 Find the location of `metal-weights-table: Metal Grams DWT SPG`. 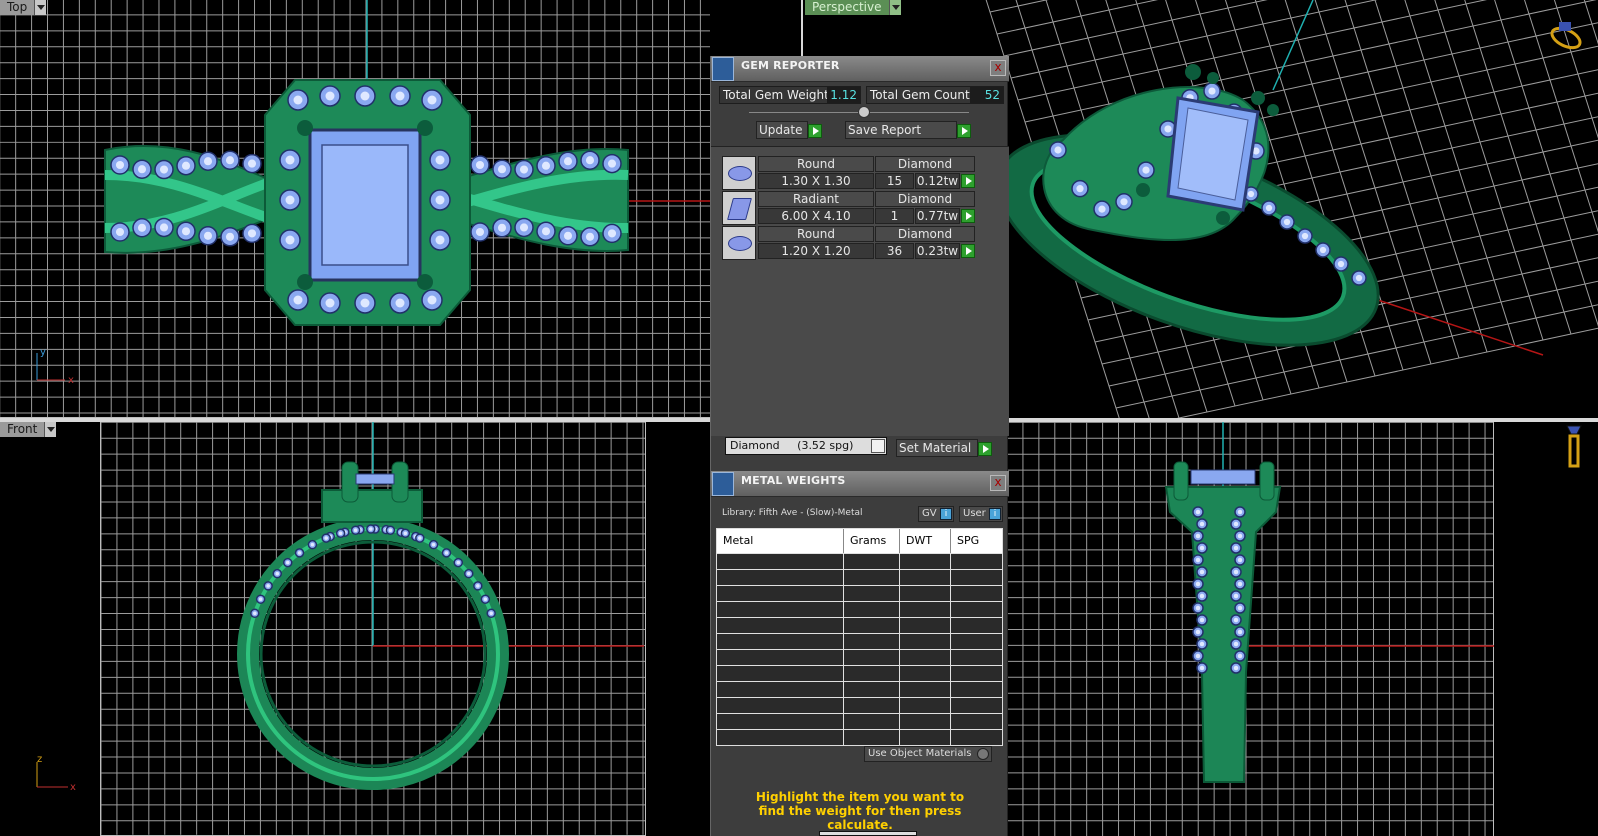

metal-weights-table: Metal Grams DWT SPG is located at coordinates (859, 637).